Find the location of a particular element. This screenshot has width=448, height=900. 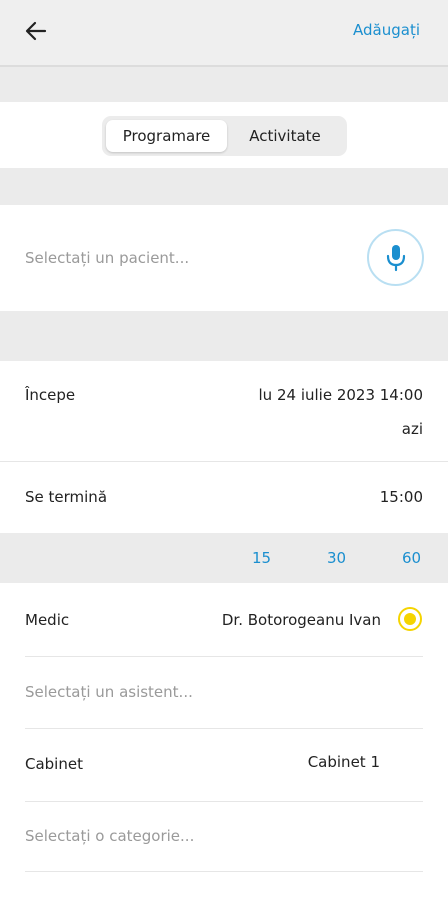

start-label: Începe is located at coordinates (50, 395).